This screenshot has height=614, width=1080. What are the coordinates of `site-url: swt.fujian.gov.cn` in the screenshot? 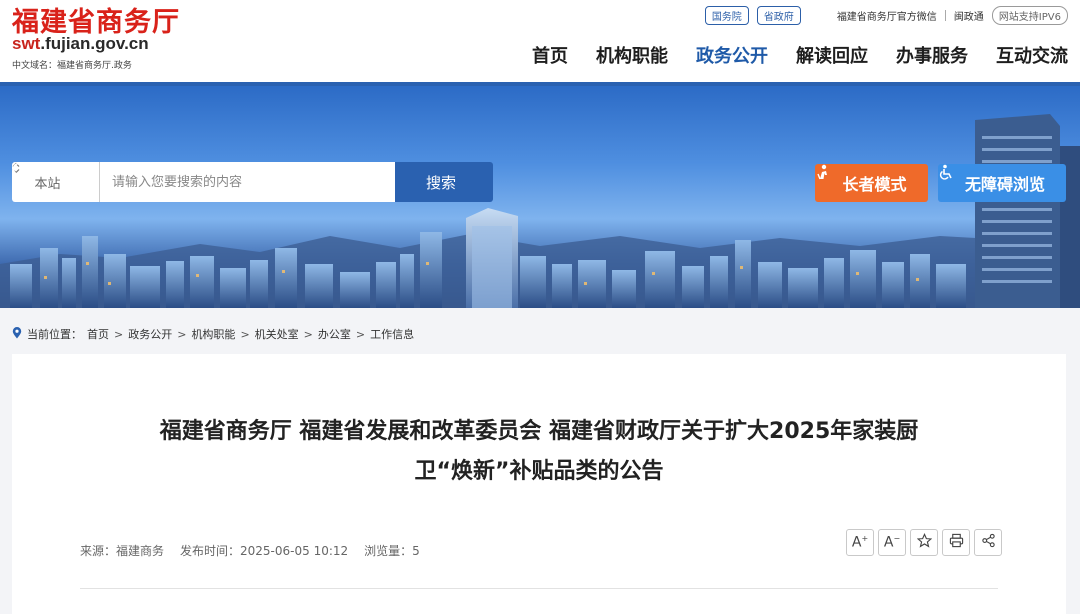 It's located at (80, 44).